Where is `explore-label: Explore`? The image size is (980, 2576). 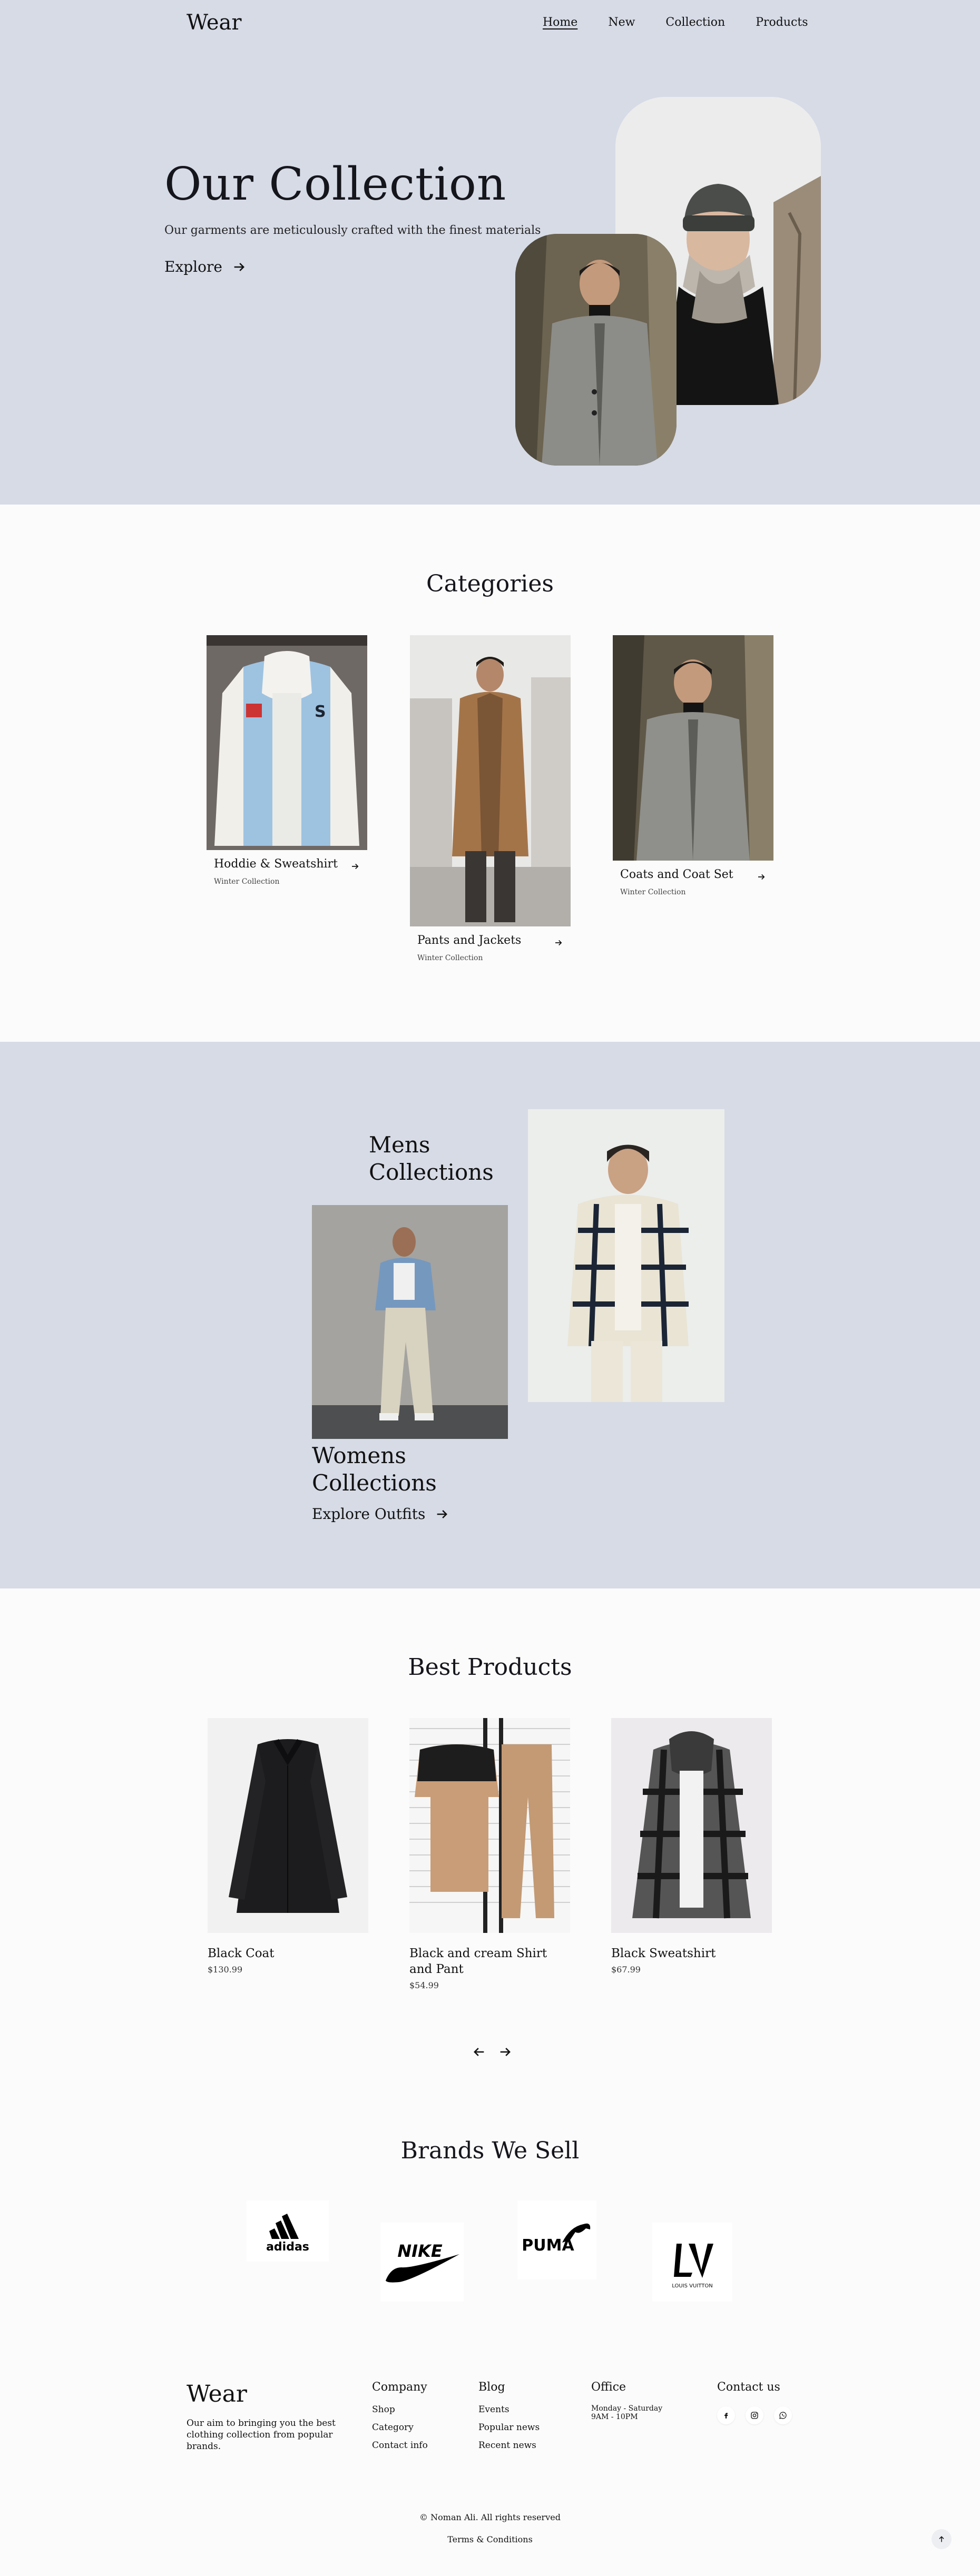
explore-label: Explore is located at coordinates (193, 266).